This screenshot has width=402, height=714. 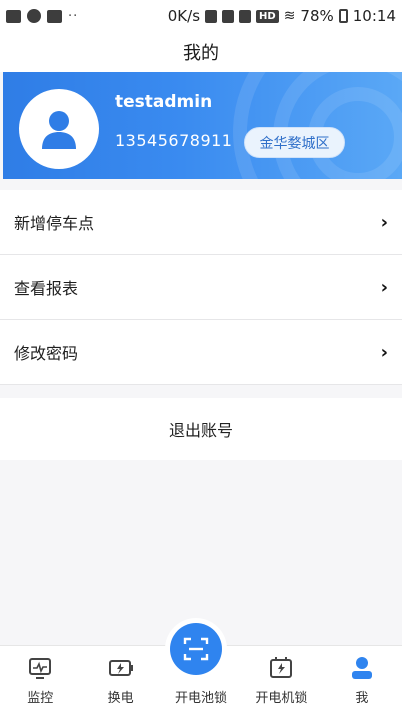 I want to click on tab-monitor: 监控, so click(x=40, y=679).